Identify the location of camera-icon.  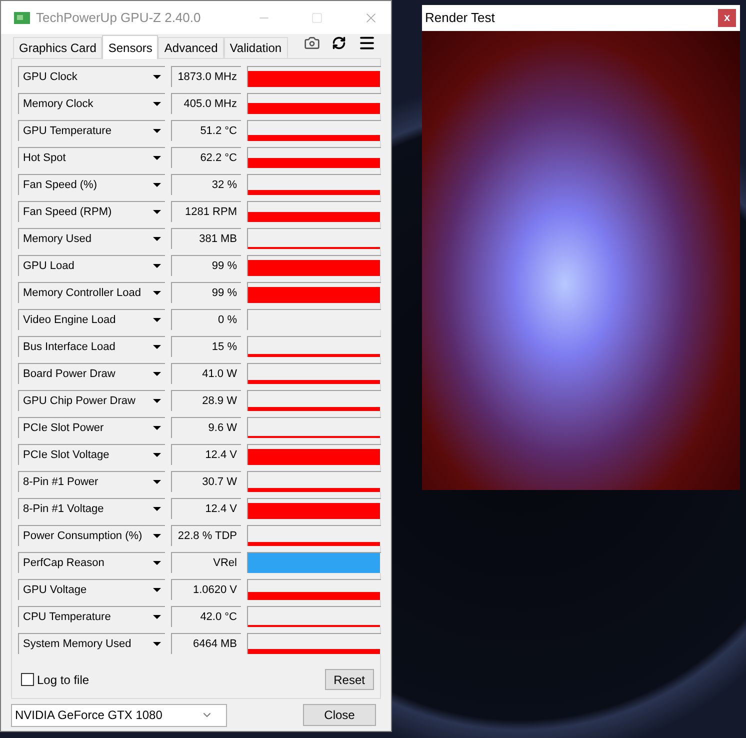
(312, 43).